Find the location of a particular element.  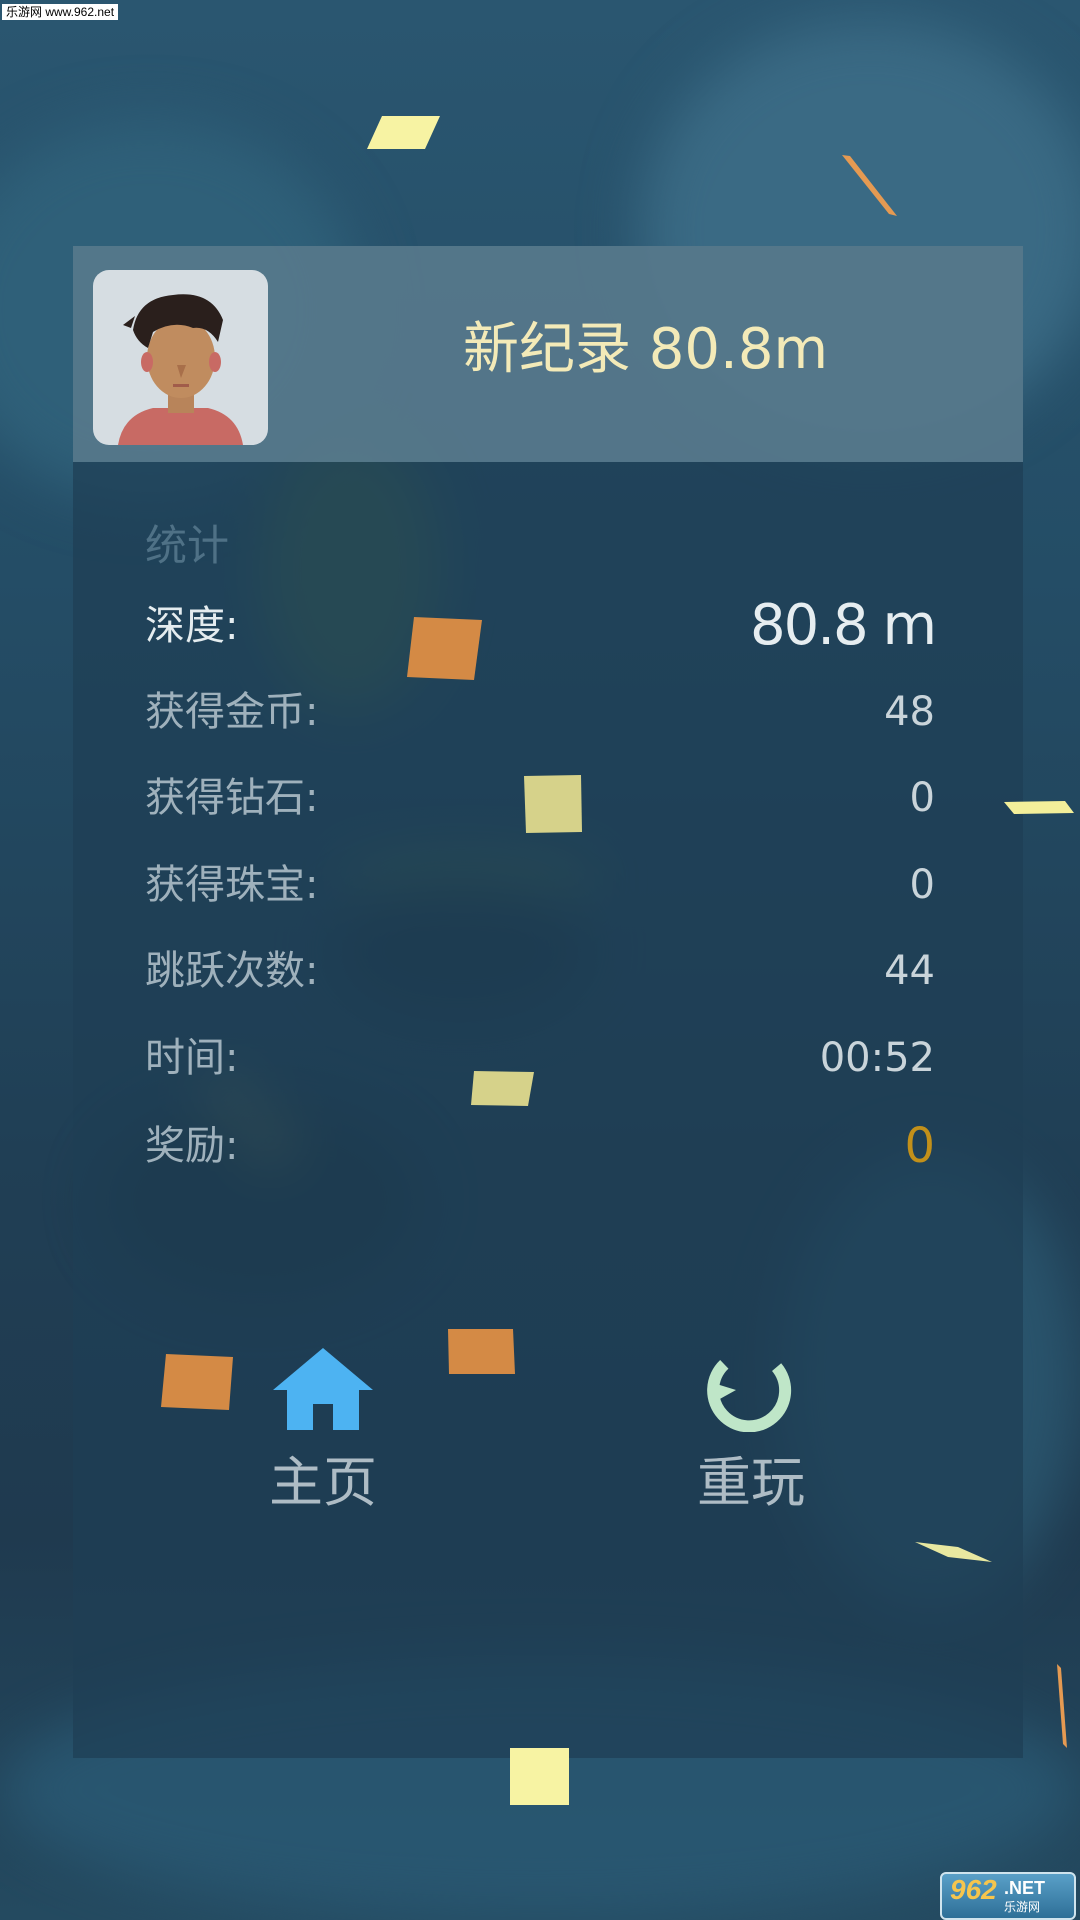

logo-brand: 962 is located at coordinates (973, 1889).